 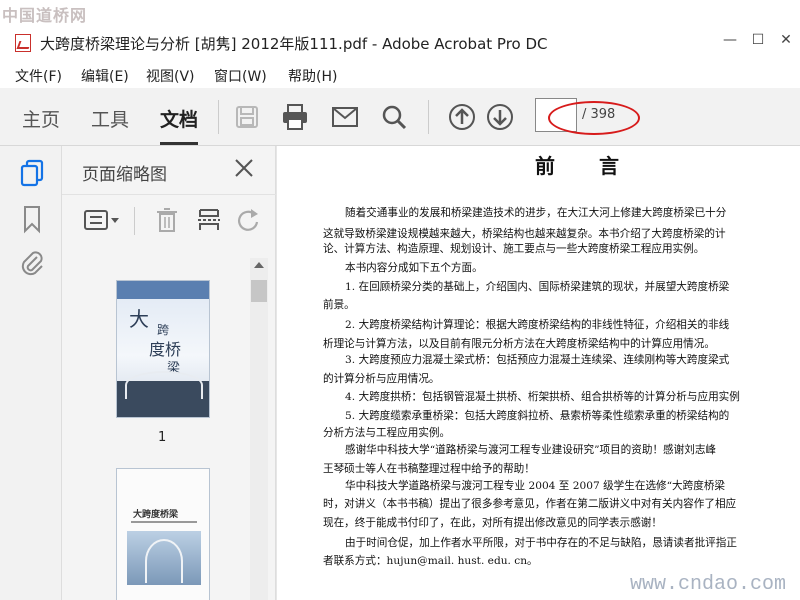 I want to click on text-line: 3. 大跨度预应力混凝土梁式桥：包括预应力混凝土连续梁、连续刚构等大跨度梁式, so click(x=537, y=360).